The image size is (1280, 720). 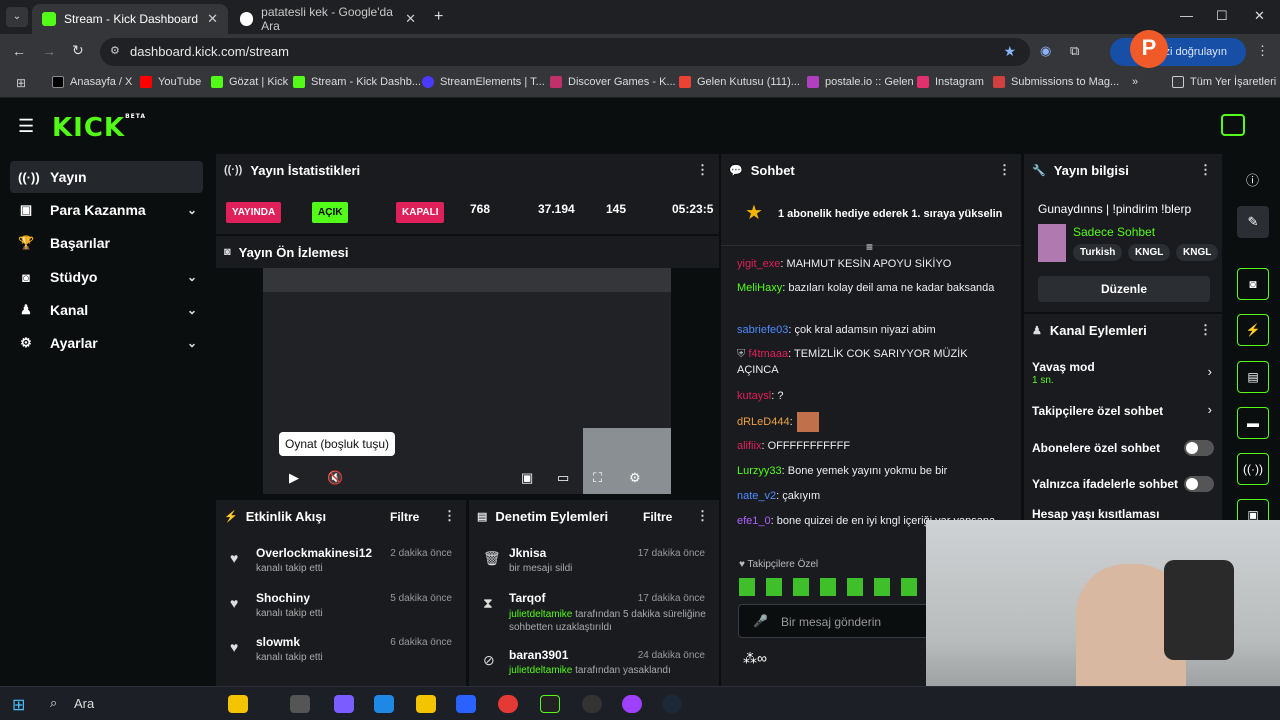 What do you see at coordinates (1135, 82) in the screenshot?
I see `more-bookmarks-icon: »` at bounding box center [1135, 82].